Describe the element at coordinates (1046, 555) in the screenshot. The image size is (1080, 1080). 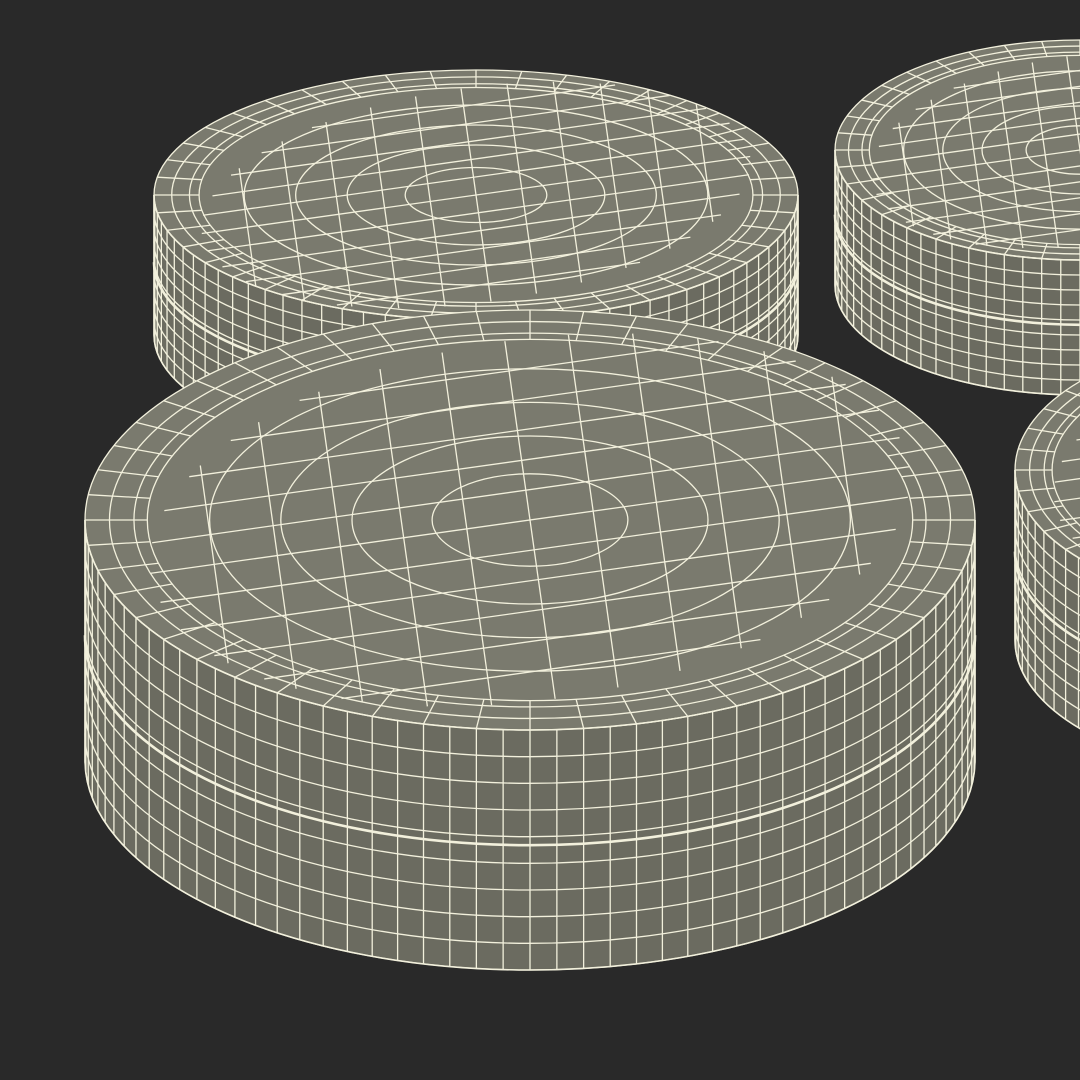
I see `puck-right-partial` at that location.